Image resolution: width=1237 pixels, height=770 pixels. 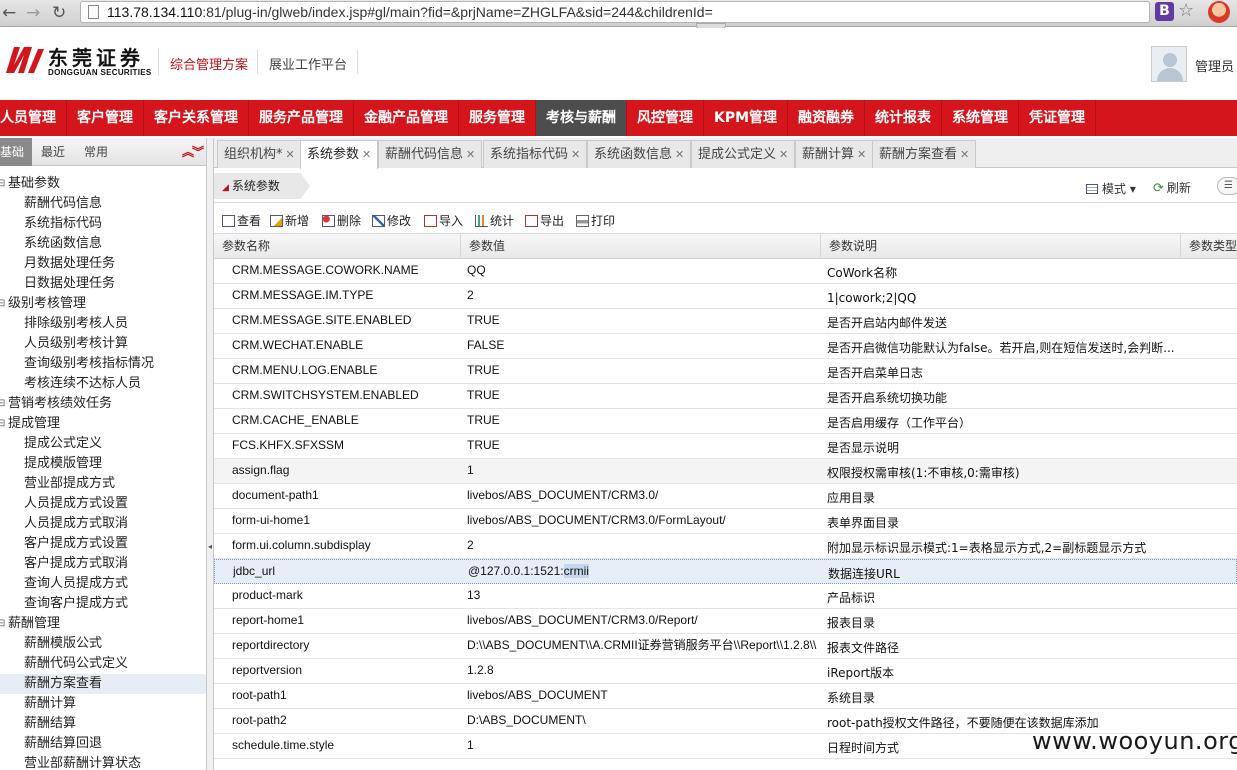 What do you see at coordinates (103, 762) in the screenshot?
I see `tree-item: 营业部薪酬计算状态` at bounding box center [103, 762].